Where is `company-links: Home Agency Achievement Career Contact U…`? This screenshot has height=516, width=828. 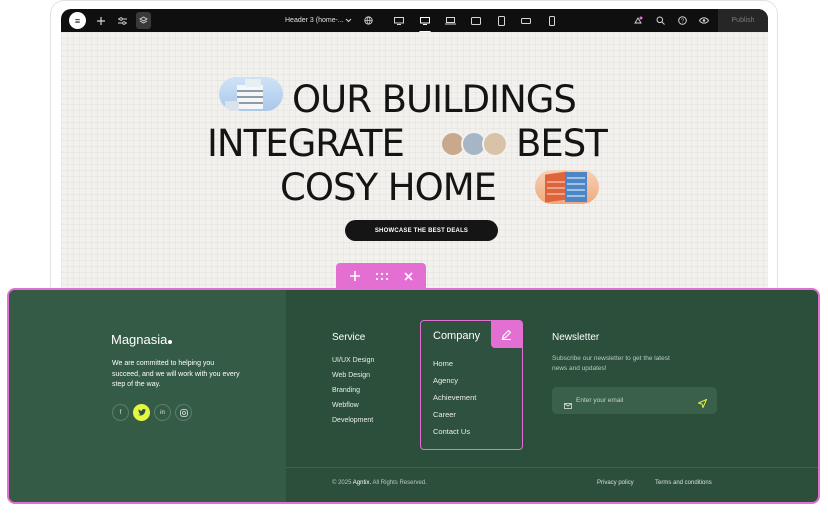
company-links: Home Agency Achievement Career Contact U… is located at coordinates (454, 401).